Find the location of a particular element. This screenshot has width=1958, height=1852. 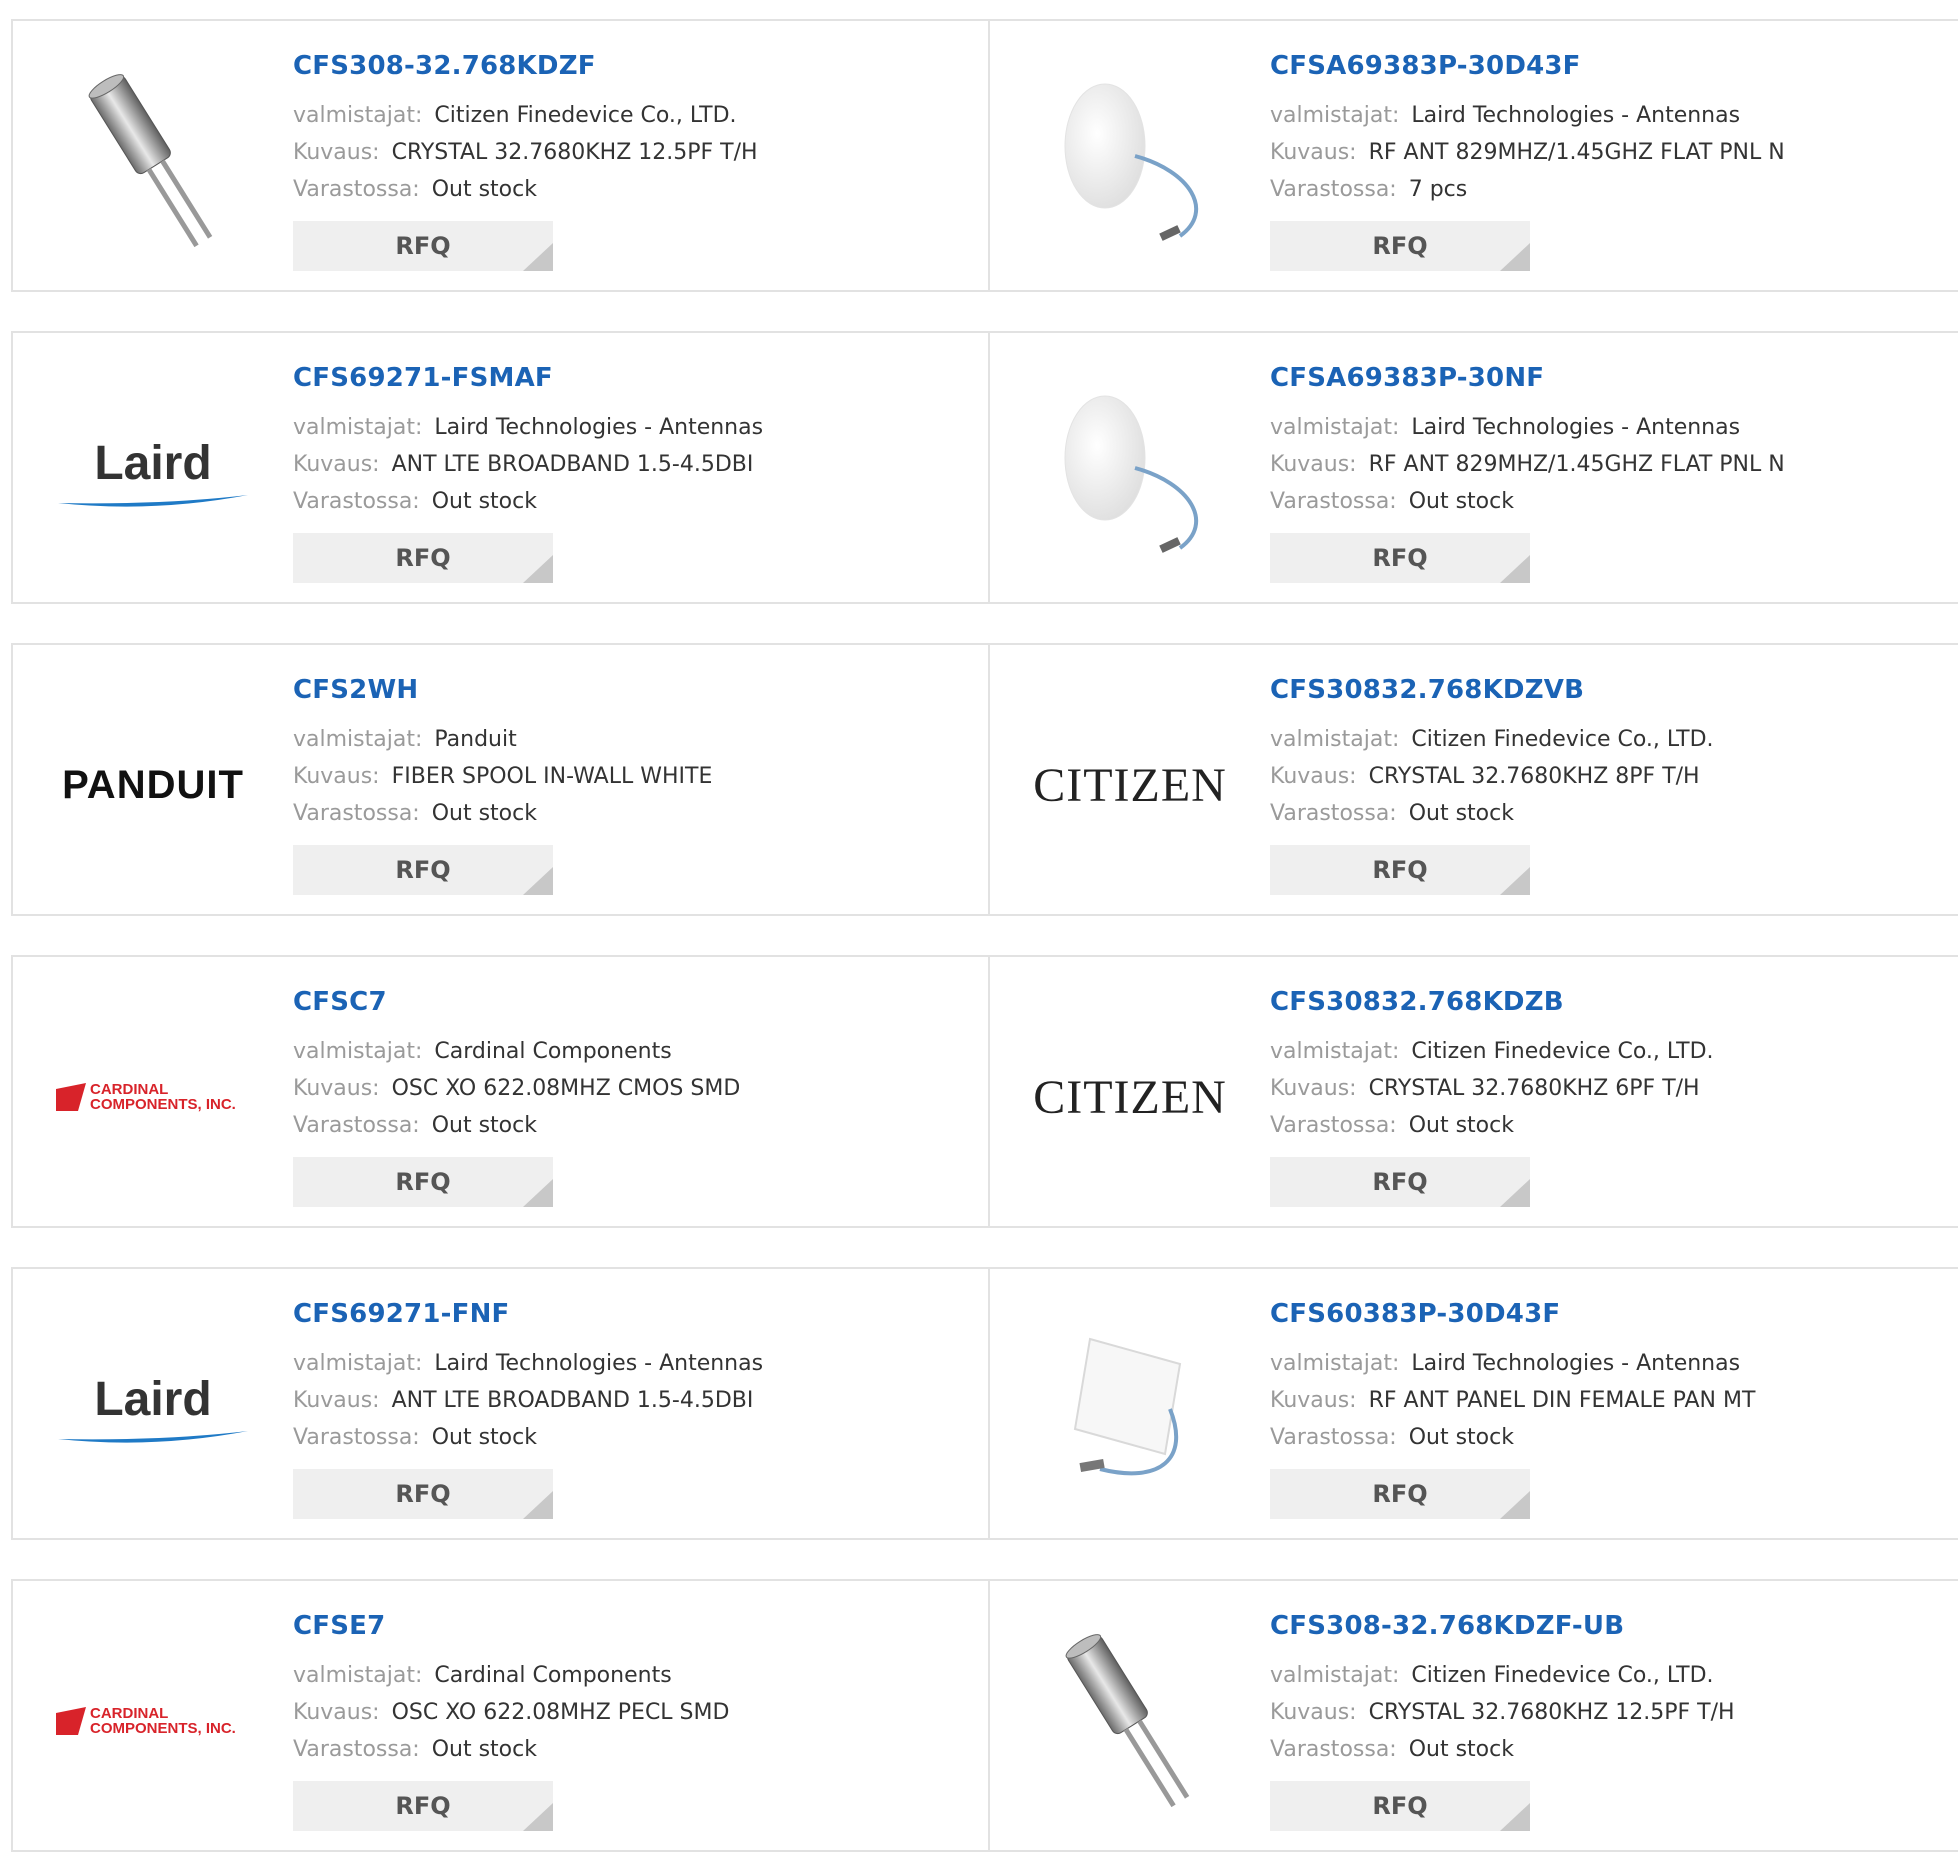

laird-logo-text: Laird is located at coordinates (153, 1399).